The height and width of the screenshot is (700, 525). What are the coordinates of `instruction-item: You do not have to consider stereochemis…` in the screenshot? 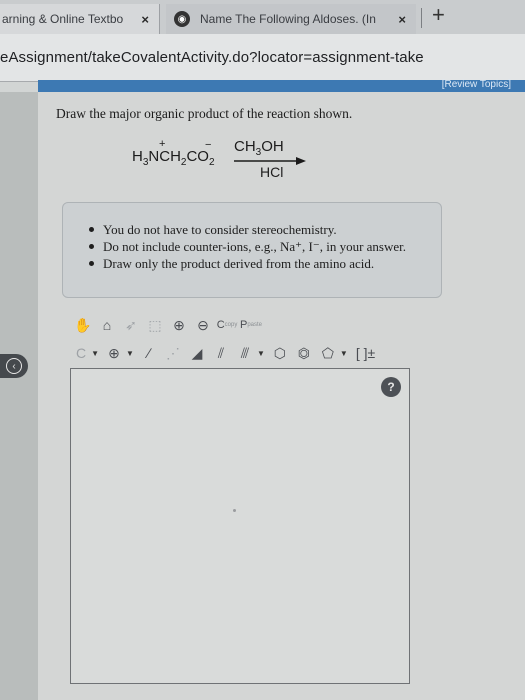 It's located at (265, 229).